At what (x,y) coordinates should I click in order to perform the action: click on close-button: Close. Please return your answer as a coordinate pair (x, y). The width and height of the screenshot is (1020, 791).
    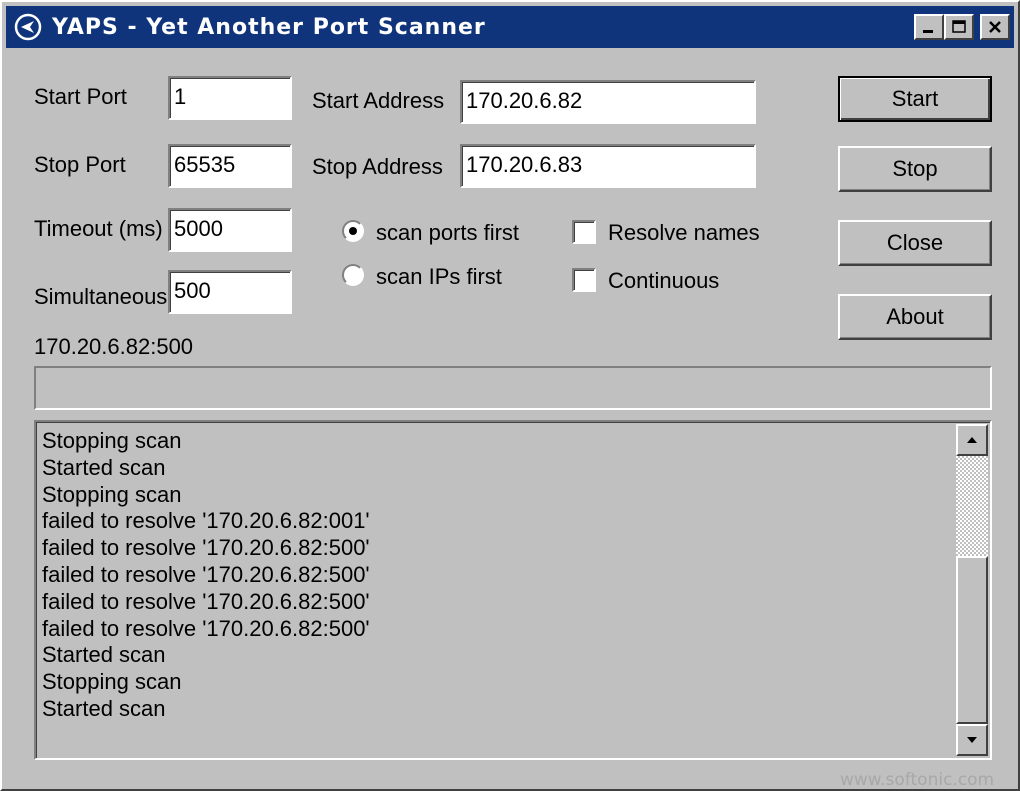
    Looking at the image, I should click on (915, 243).